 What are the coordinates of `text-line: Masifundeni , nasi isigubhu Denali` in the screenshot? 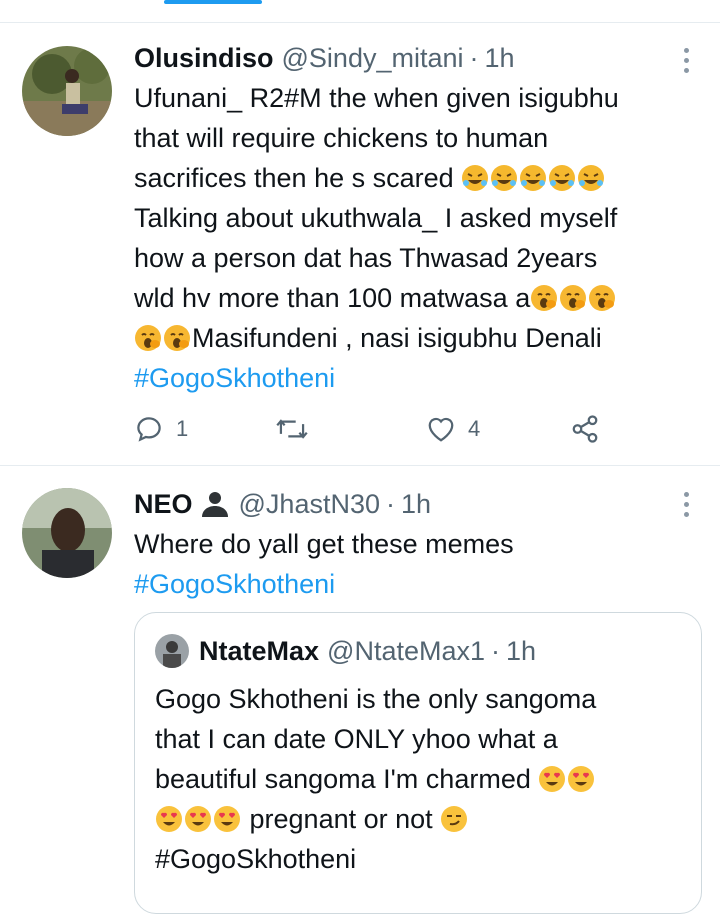 It's located at (402, 338).